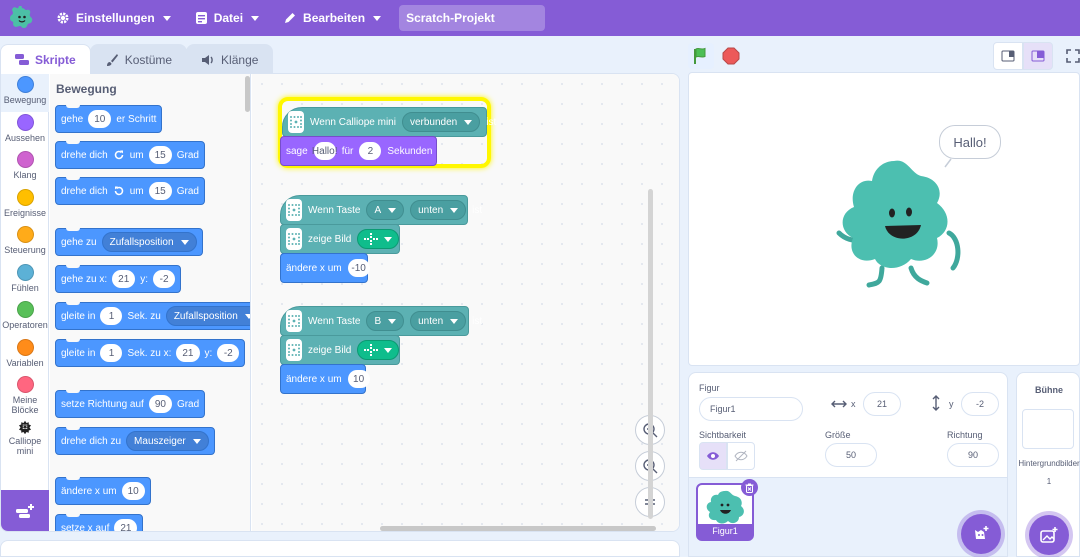 The width and height of the screenshot is (1080, 557). Describe the element at coordinates (325, 268) in the screenshot. I see `block-change-x: ändere x um -10` at that location.